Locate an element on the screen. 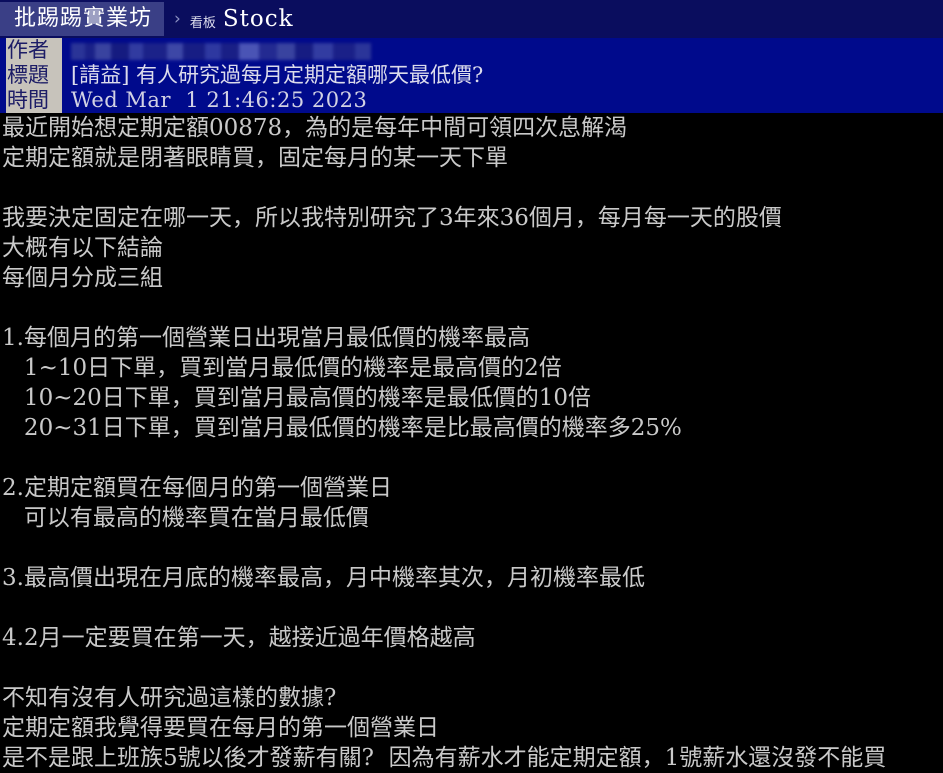 The image size is (943, 773). post-text-line: 每個月分成三組 is located at coordinates (82, 278).